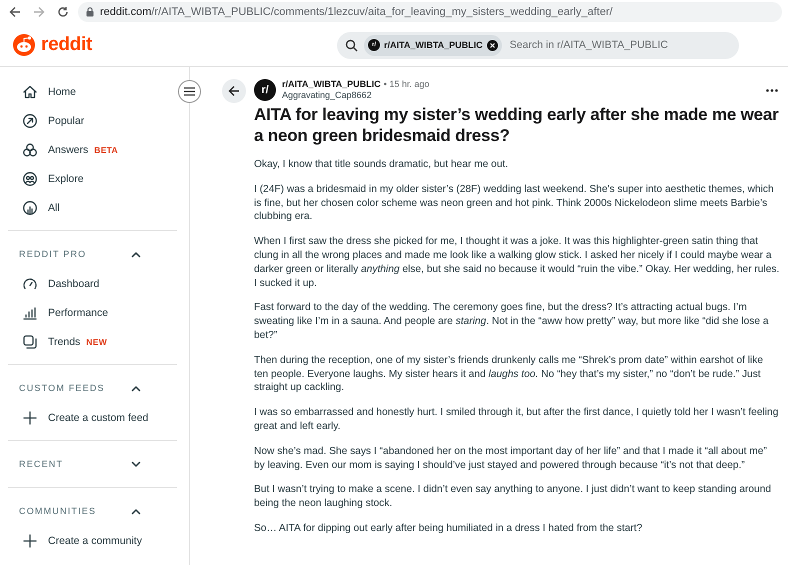 The height and width of the screenshot is (565, 788). I want to click on sidebar-item-label: Trends NEW, so click(78, 342).